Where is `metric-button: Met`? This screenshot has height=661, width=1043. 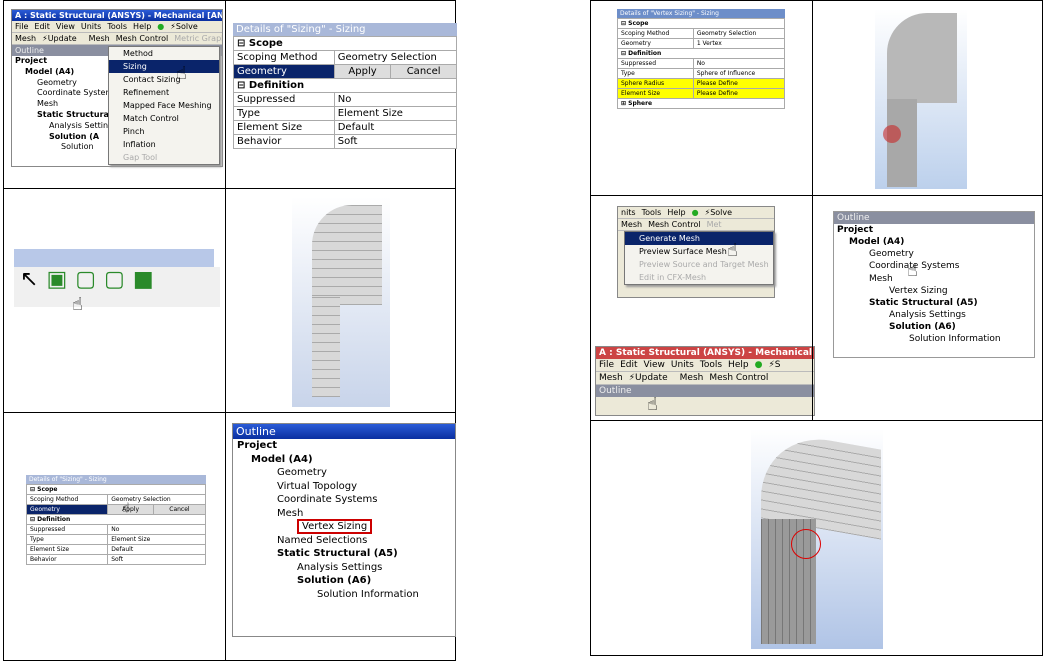 metric-button: Met is located at coordinates (714, 224).